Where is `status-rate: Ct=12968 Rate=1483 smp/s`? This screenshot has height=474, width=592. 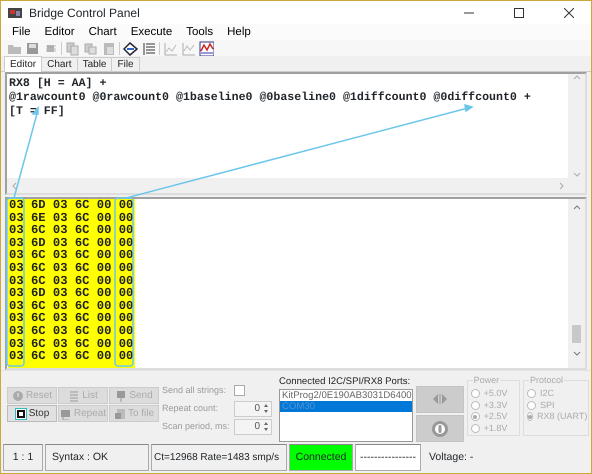
status-rate: Ct=12968 Rate=1483 smp/s is located at coordinates (219, 457).